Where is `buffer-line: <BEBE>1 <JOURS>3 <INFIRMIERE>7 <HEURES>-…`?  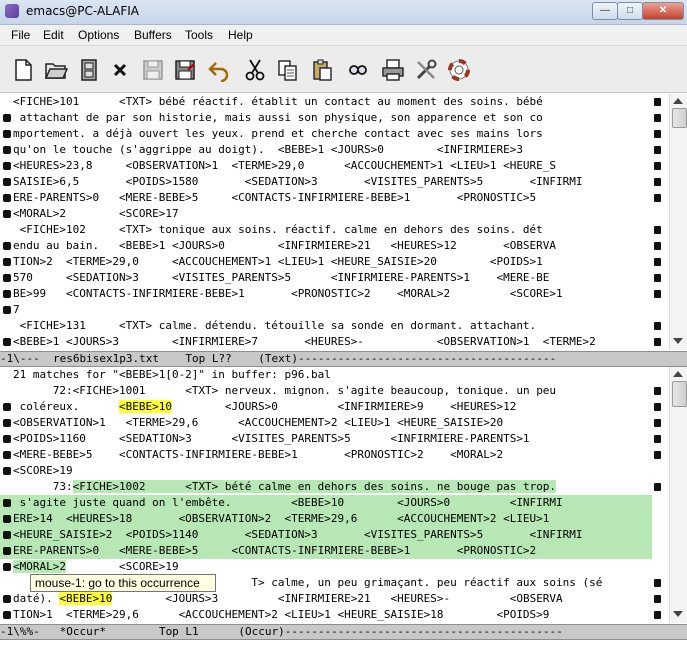
buffer-line: <BEBE>1 <JOURS>3 <INFIRMIERE>7 <HEURES>-… is located at coordinates (304, 341).